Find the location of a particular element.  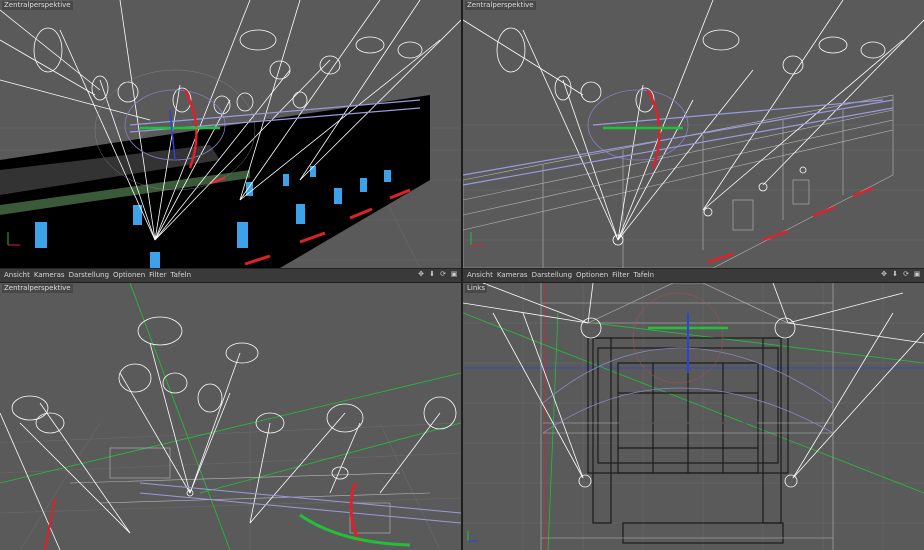

viewport-divider-horizontal is located at coordinates (462, 282).